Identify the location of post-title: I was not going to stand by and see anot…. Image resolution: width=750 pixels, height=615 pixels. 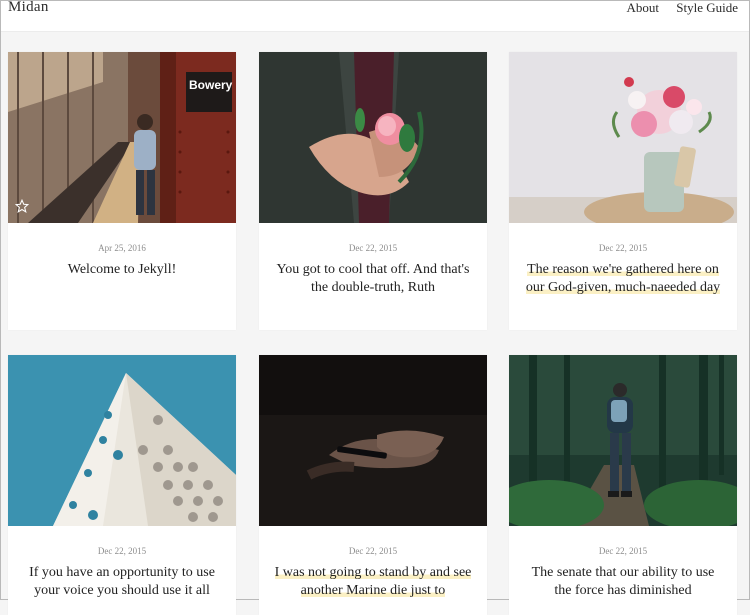
(373, 582).